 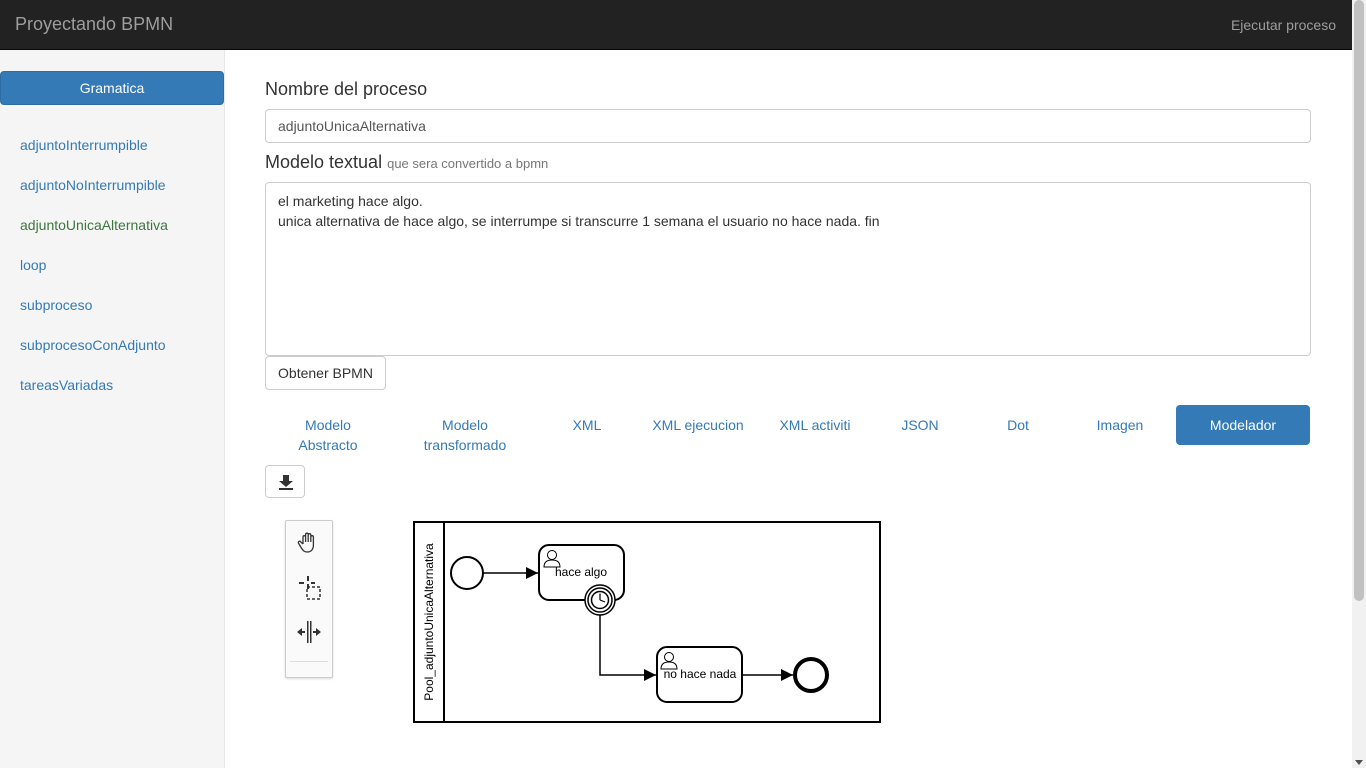 I want to click on tab-modelo-abstracto: Modelo Abstracto, so click(x=328, y=430).